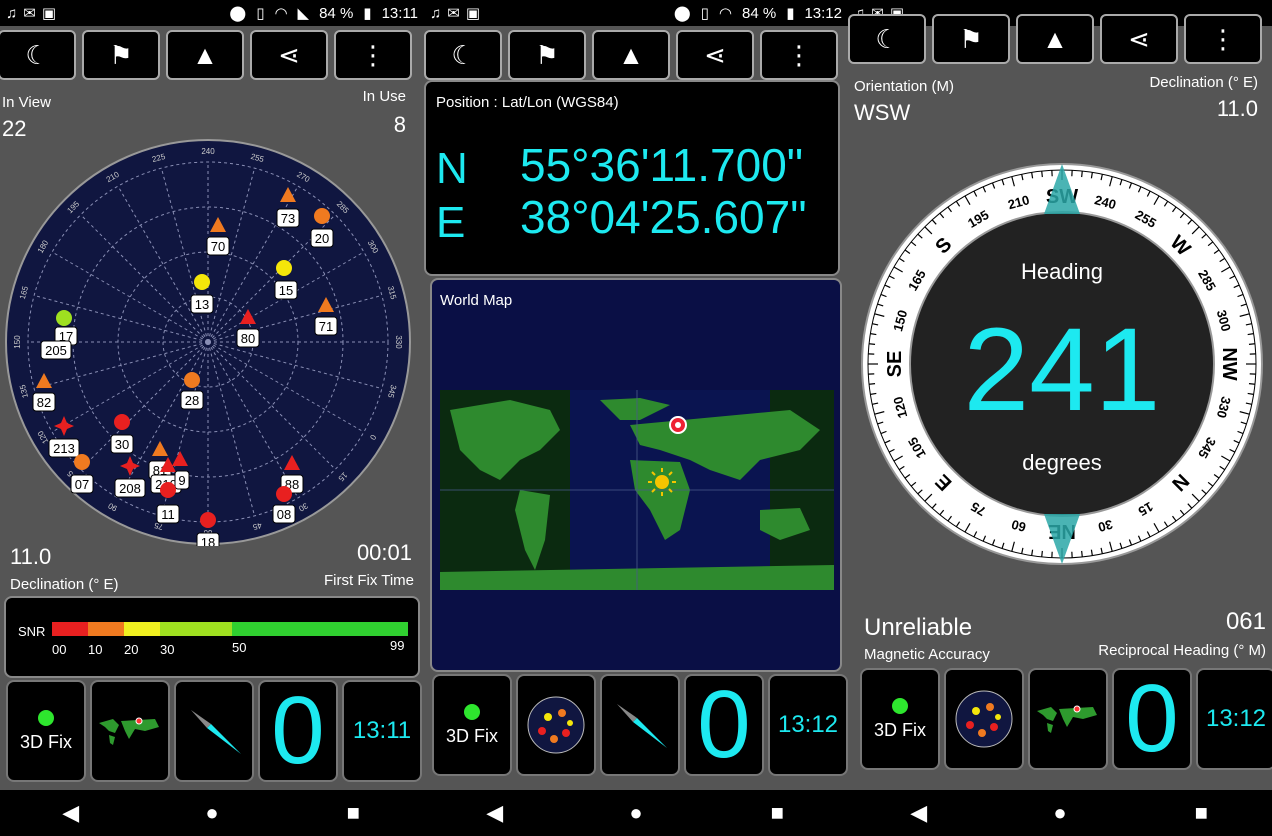  I want to click on snr-tick: 50, so click(239, 647).